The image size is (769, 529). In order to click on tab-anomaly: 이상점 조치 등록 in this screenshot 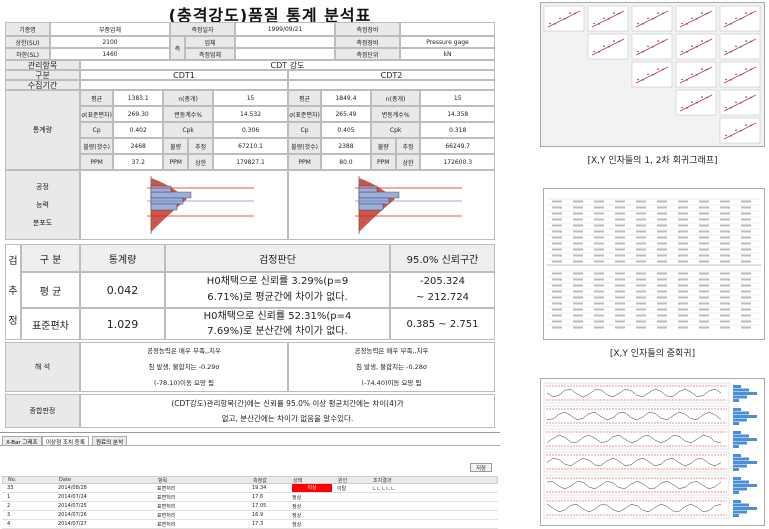, I will do `click(65, 441)`.